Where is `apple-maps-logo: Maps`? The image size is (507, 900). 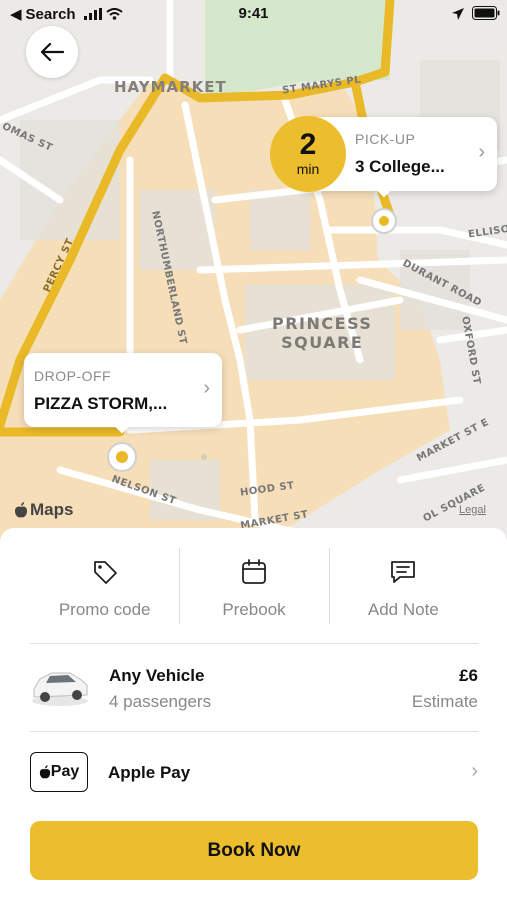
apple-maps-logo: Maps is located at coordinates (43, 510).